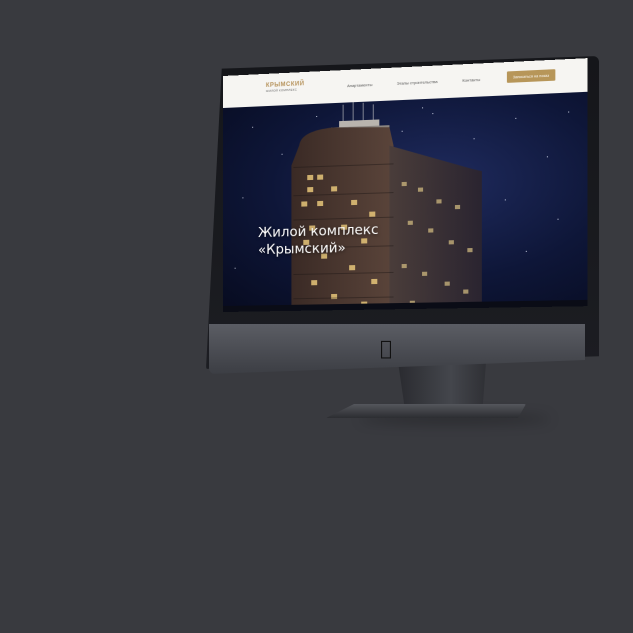  I want to click on main-nav: Апартаменты Этапы строительства Контакты, so click(413, 82).